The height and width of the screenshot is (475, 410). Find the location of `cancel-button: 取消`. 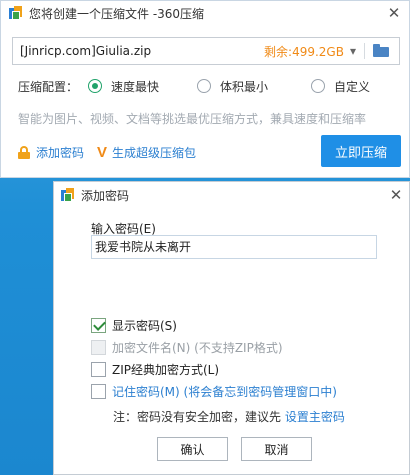

cancel-button: 取消 is located at coordinates (276, 449).